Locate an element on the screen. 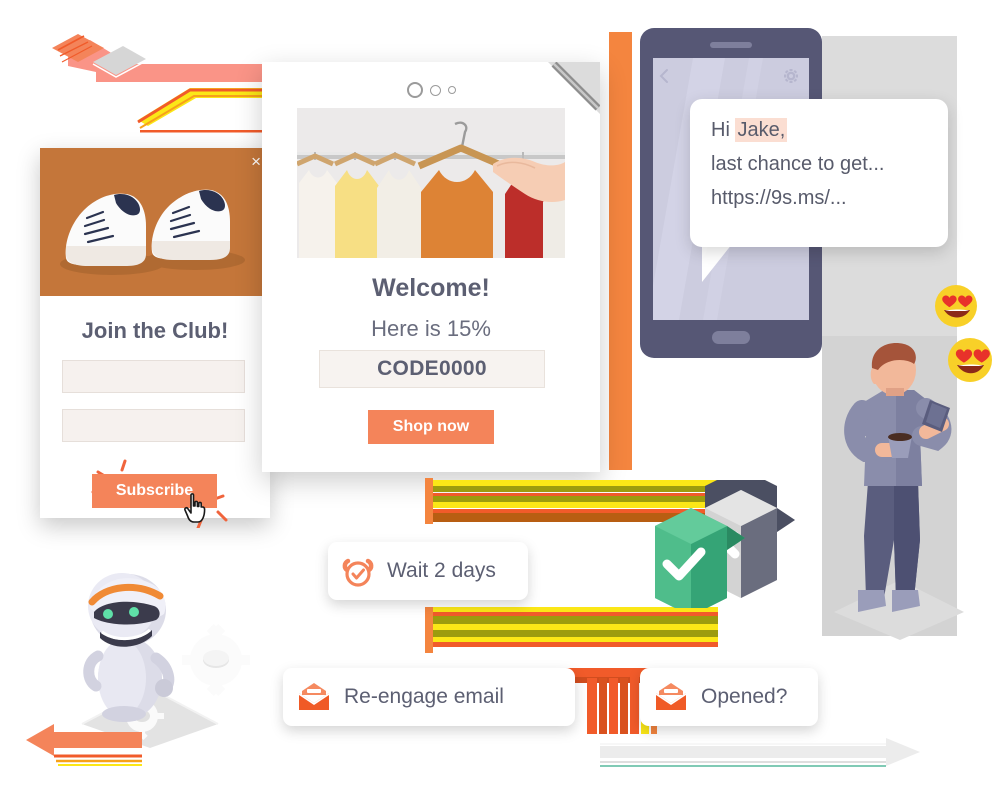 This screenshot has height=785, width=1000. phone-home-button is located at coordinates (731, 337).